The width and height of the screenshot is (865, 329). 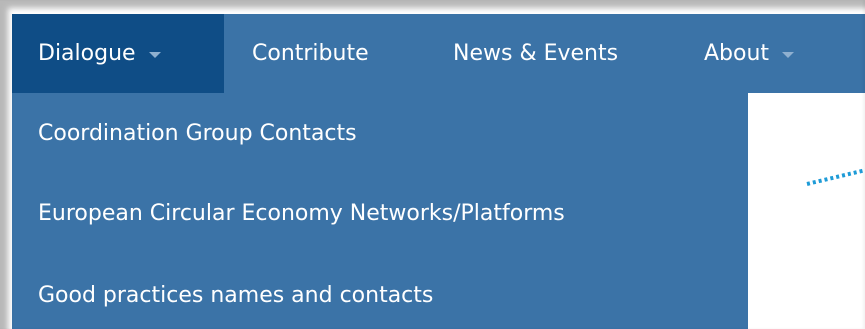 What do you see at coordinates (87, 53) in the screenshot?
I see `nav-item-label: Dialogue` at bounding box center [87, 53].